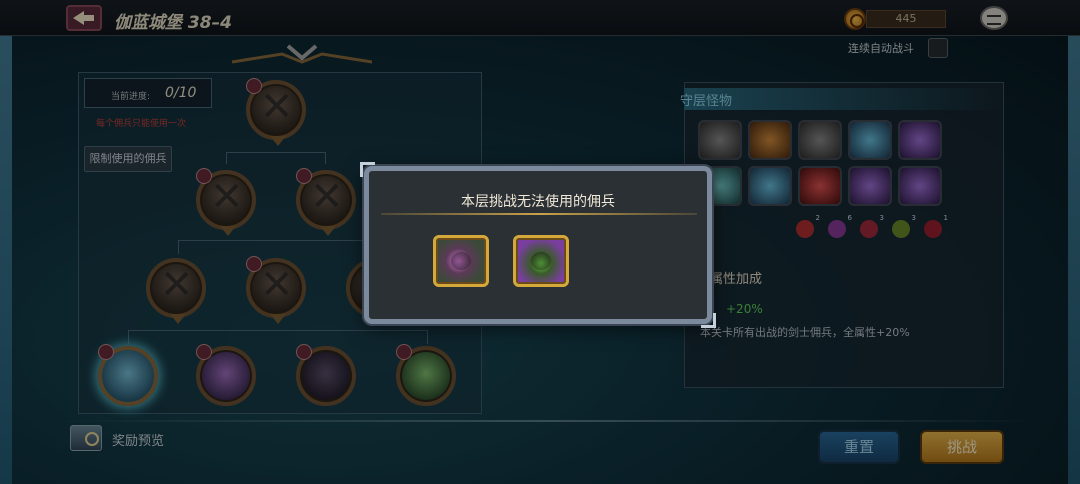 This screenshot has width=1080, height=484. What do you see at coordinates (539, 214) in the screenshot?
I see `dialog-divider` at bounding box center [539, 214].